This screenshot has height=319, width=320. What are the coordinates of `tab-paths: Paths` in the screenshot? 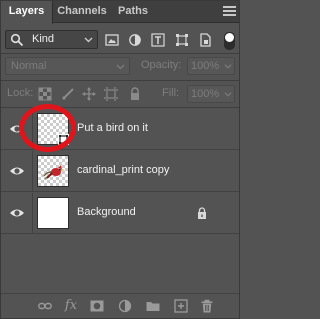 It's located at (133, 12).